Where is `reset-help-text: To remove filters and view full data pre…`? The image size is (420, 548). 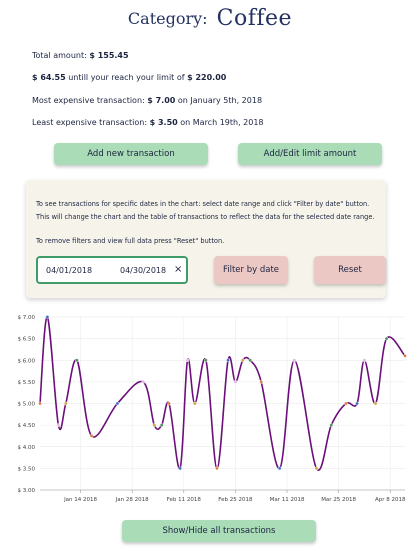 reset-help-text: To remove filters and view full data pre… is located at coordinates (130, 241).